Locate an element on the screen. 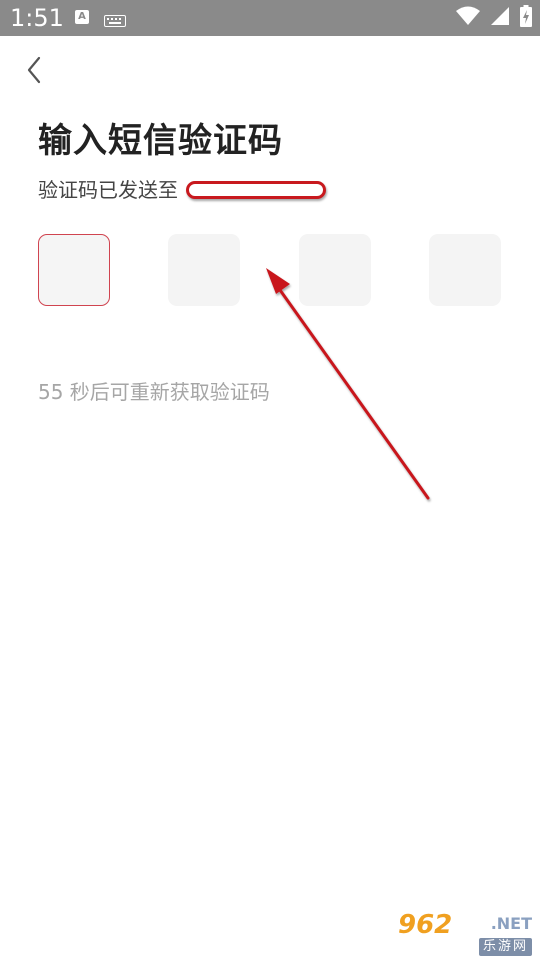  keyboard-icon is located at coordinates (115, 19).